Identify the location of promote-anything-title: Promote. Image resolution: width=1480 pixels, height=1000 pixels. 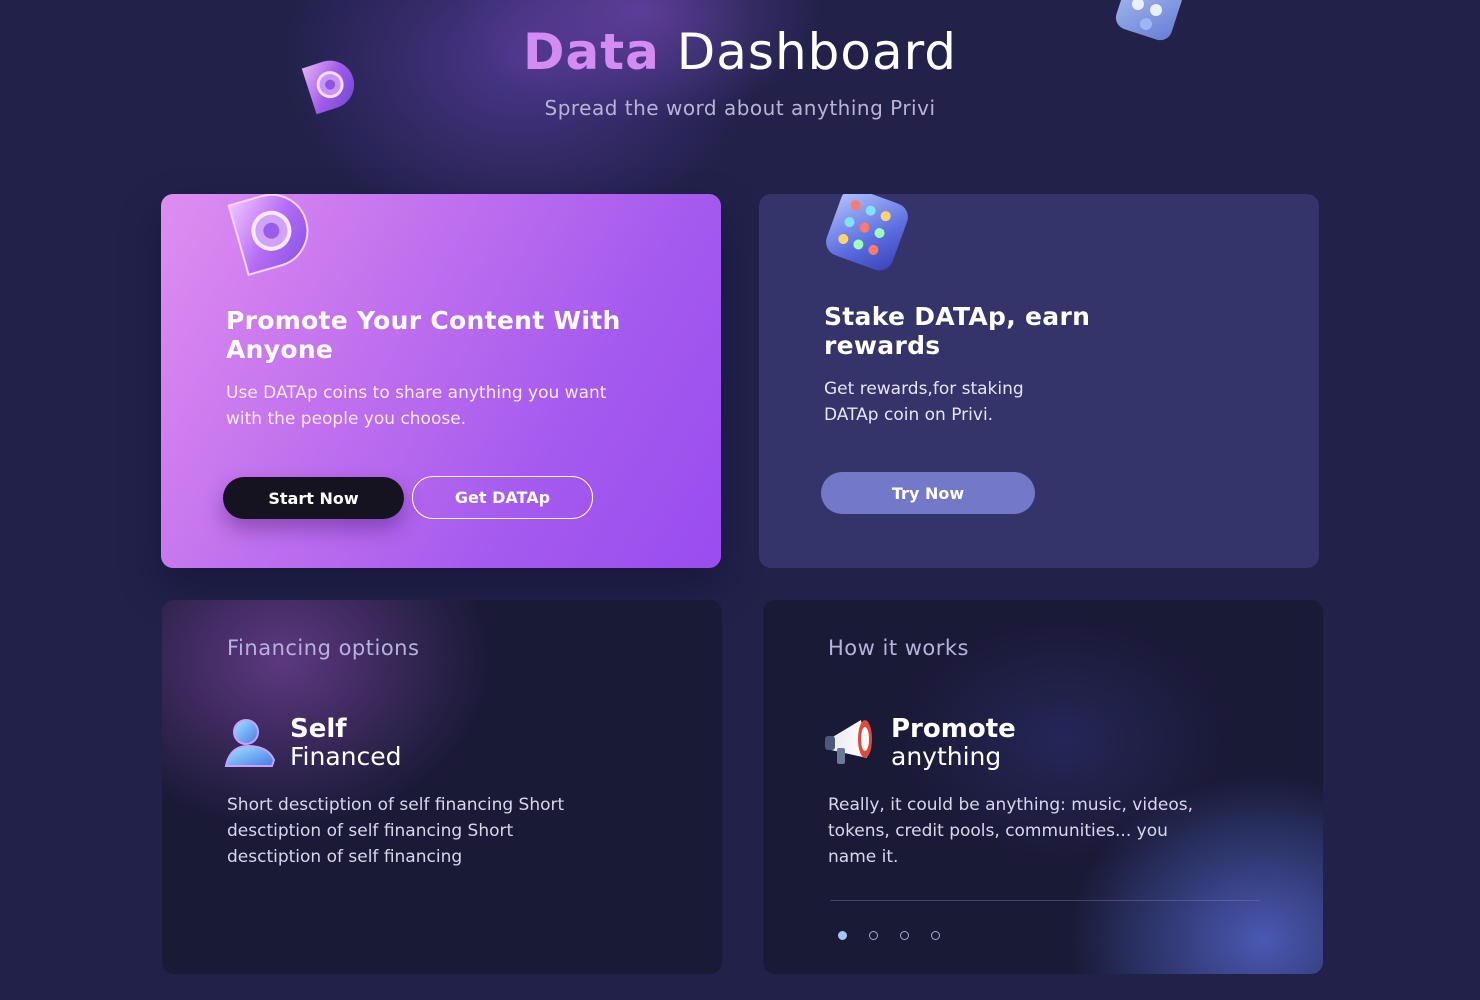
(953, 729).